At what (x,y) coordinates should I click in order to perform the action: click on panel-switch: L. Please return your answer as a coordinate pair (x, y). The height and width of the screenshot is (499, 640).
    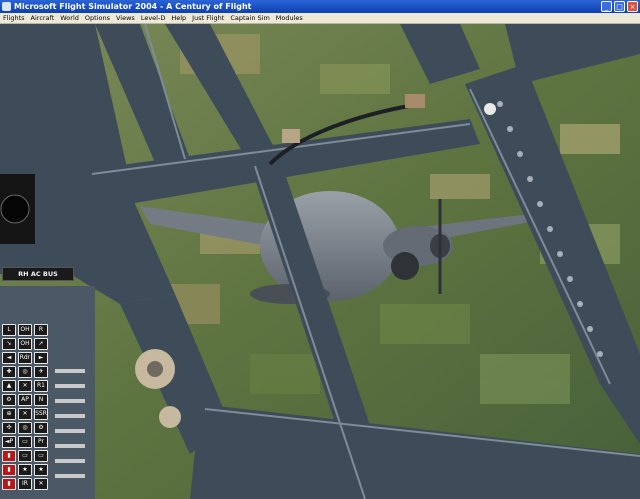
    Looking at the image, I should click on (9, 330).